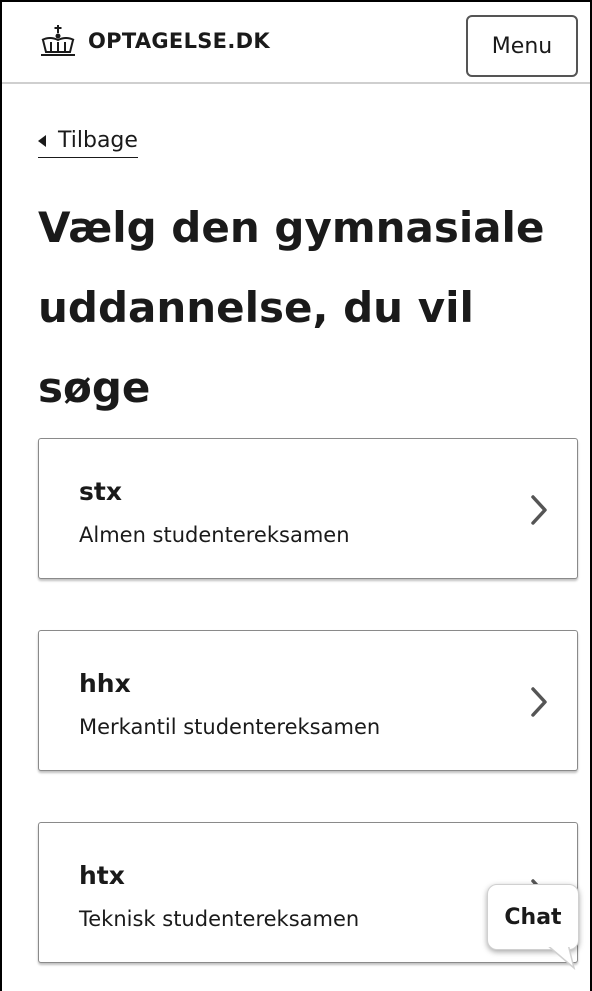 The width and height of the screenshot is (592, 991). I want to click on back-link: Tilbage, so click(88, 143).